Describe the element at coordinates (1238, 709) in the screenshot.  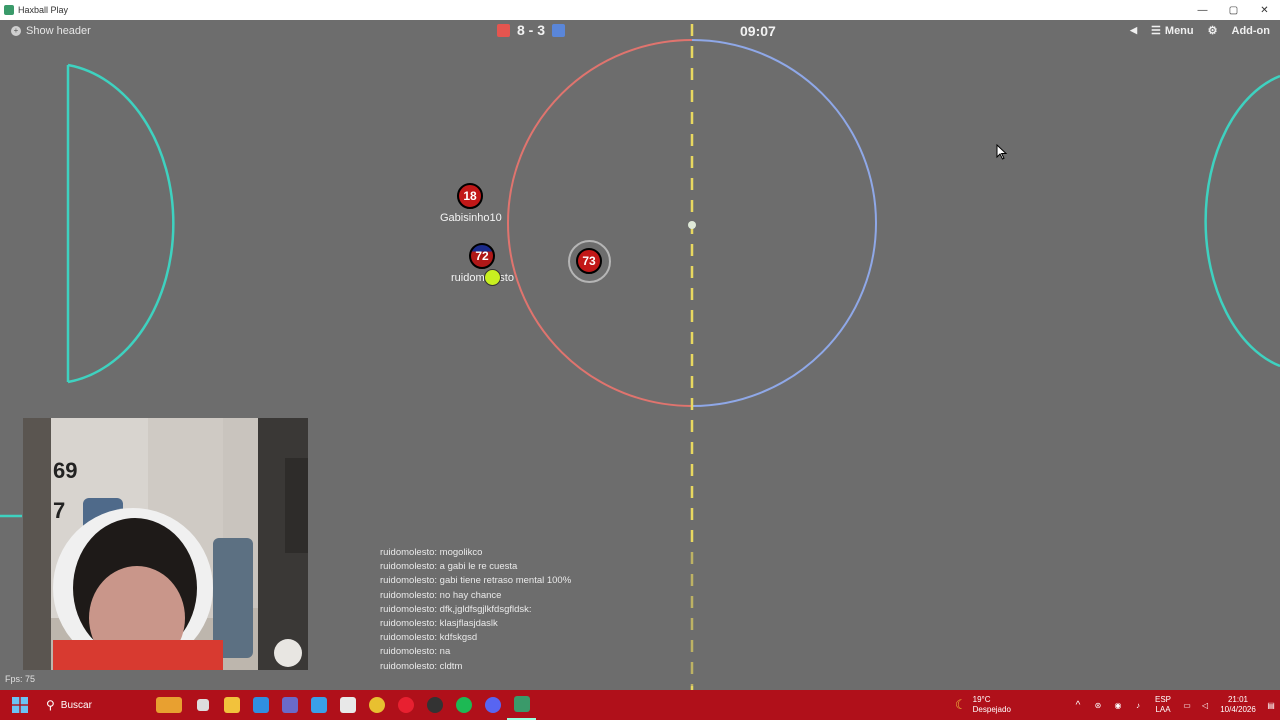
I see `clock-date: 10/4/2026` at that location.